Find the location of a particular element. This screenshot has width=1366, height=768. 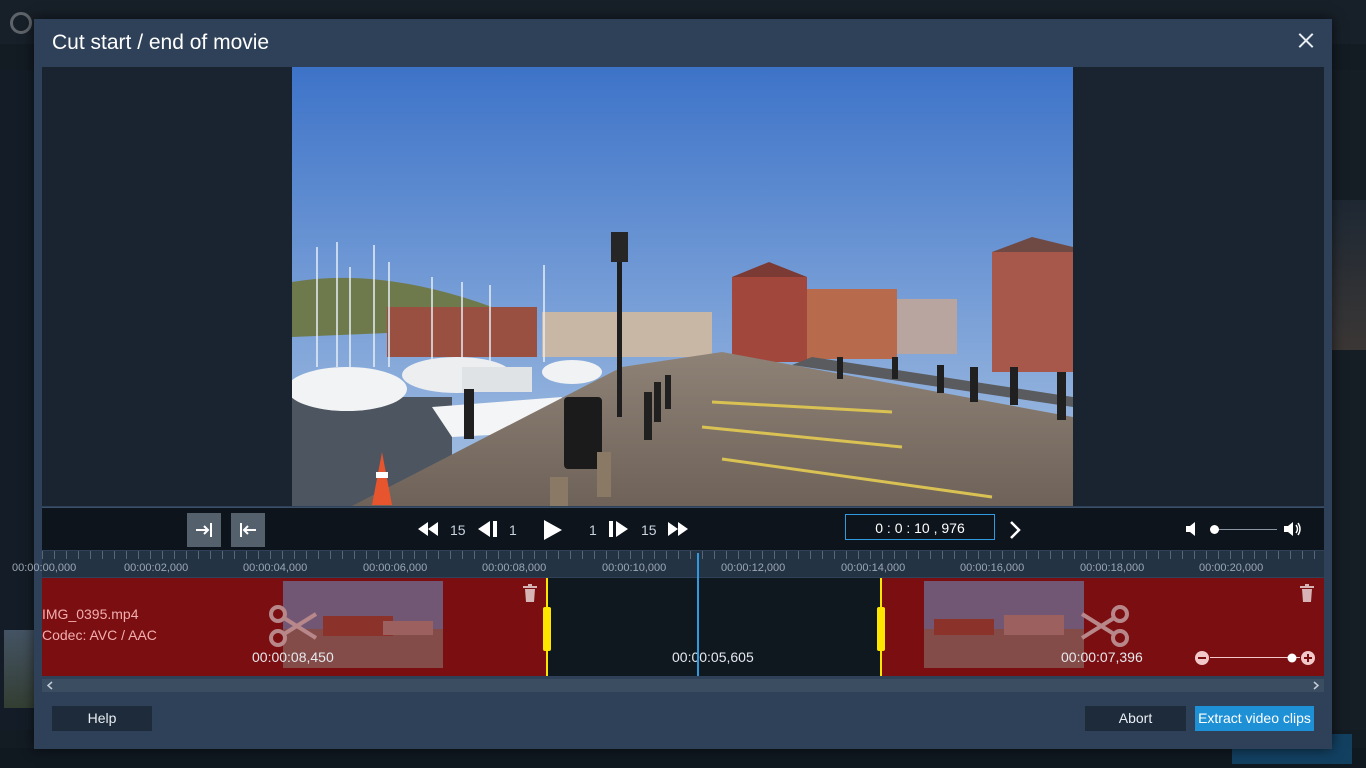

clip-filename: IMG_0395.mp4 is located at coordinates (90, 614).